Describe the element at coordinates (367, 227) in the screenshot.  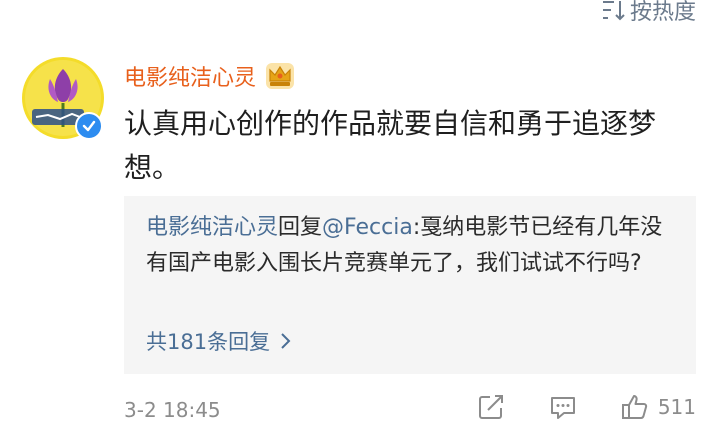
I see `reply-mention: @Feccia` at that location.